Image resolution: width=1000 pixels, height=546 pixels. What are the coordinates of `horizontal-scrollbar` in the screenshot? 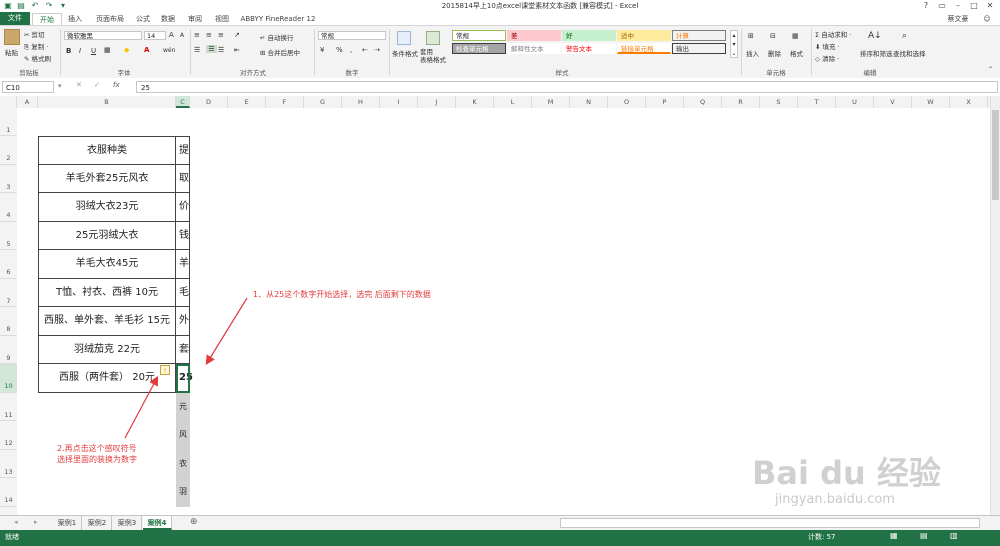 It's located at (770, 523).